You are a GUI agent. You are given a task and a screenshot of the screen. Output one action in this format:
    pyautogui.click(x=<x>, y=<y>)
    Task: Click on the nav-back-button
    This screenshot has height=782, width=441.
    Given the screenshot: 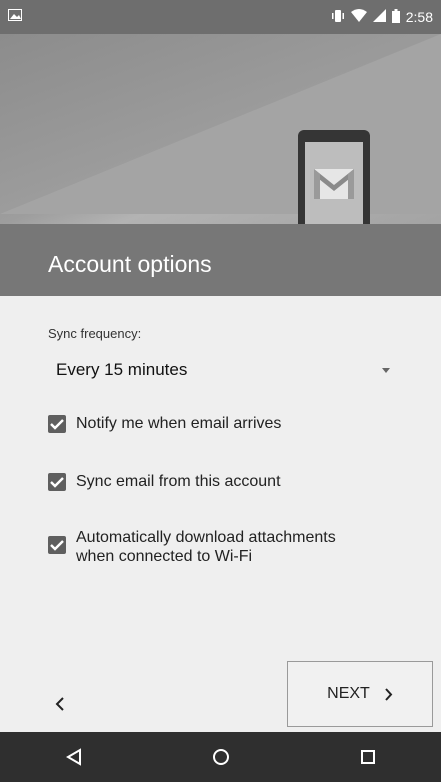 What is the action you would take?
    pyautogui.click(x=74, y=757)
    